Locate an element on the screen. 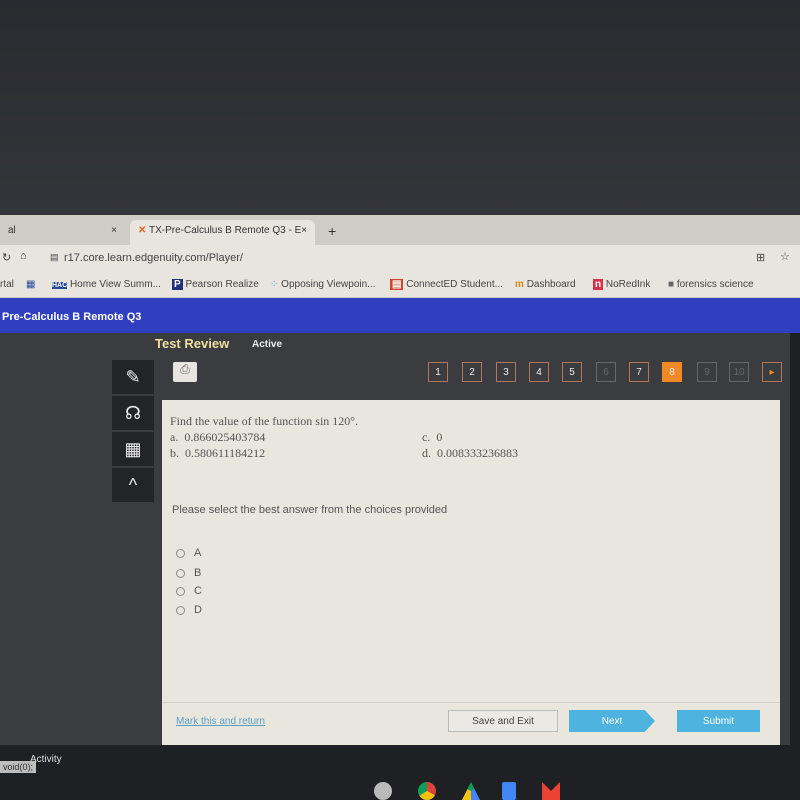 This screenshot has width=800, height=800. course-header: Pre-Calculus B Remote Q3 is located at coordinates (400, 315).